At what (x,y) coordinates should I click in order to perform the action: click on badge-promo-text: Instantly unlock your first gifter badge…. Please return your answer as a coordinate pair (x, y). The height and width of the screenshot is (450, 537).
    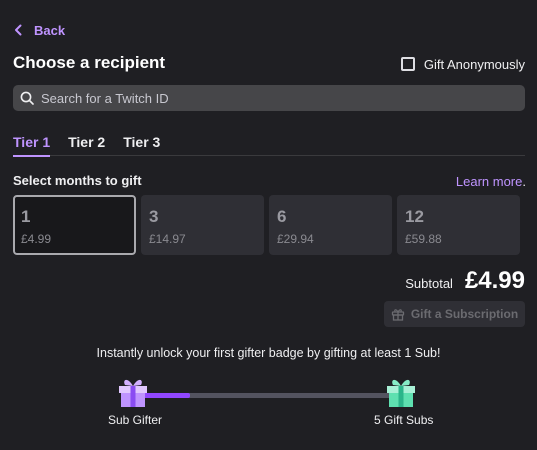
    Looking at the image, I should click on (268, 353).